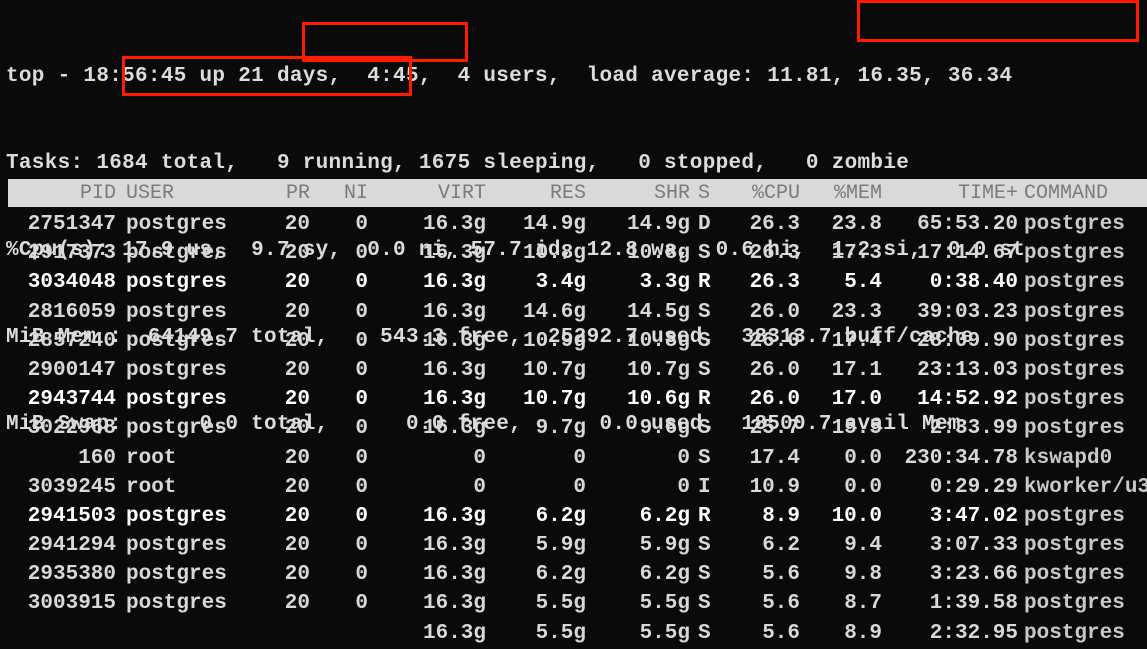  What do you see at coordinates (863, 283) in the screenshot?
I see `cell-mem-percent: 5.4` at bounding box center [863, 283].